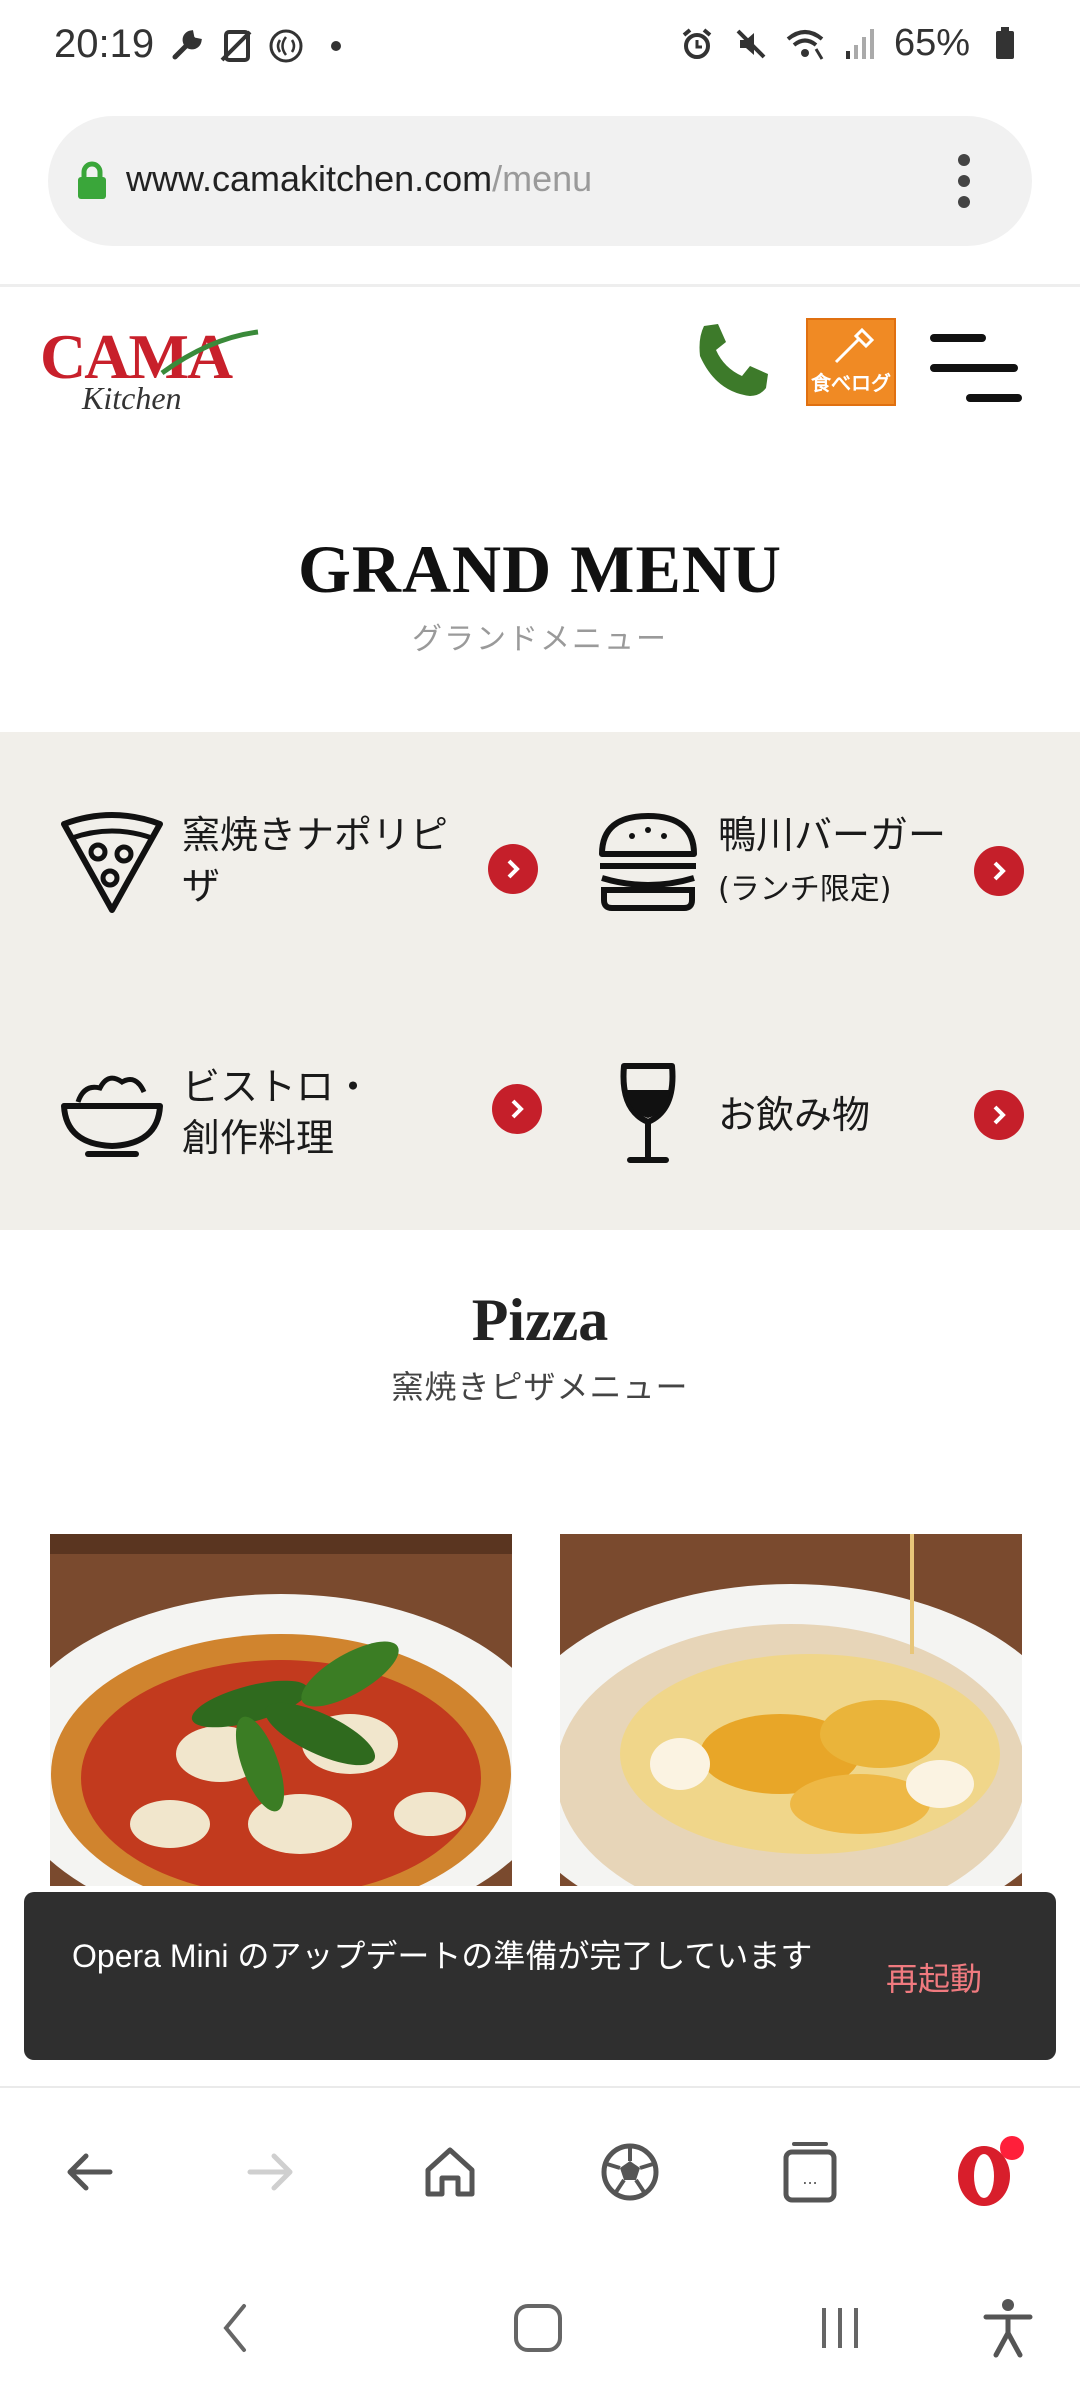 The height and width of the screenshot is (2400, 1080). I want to click on dot-icon, so click(336, 46).